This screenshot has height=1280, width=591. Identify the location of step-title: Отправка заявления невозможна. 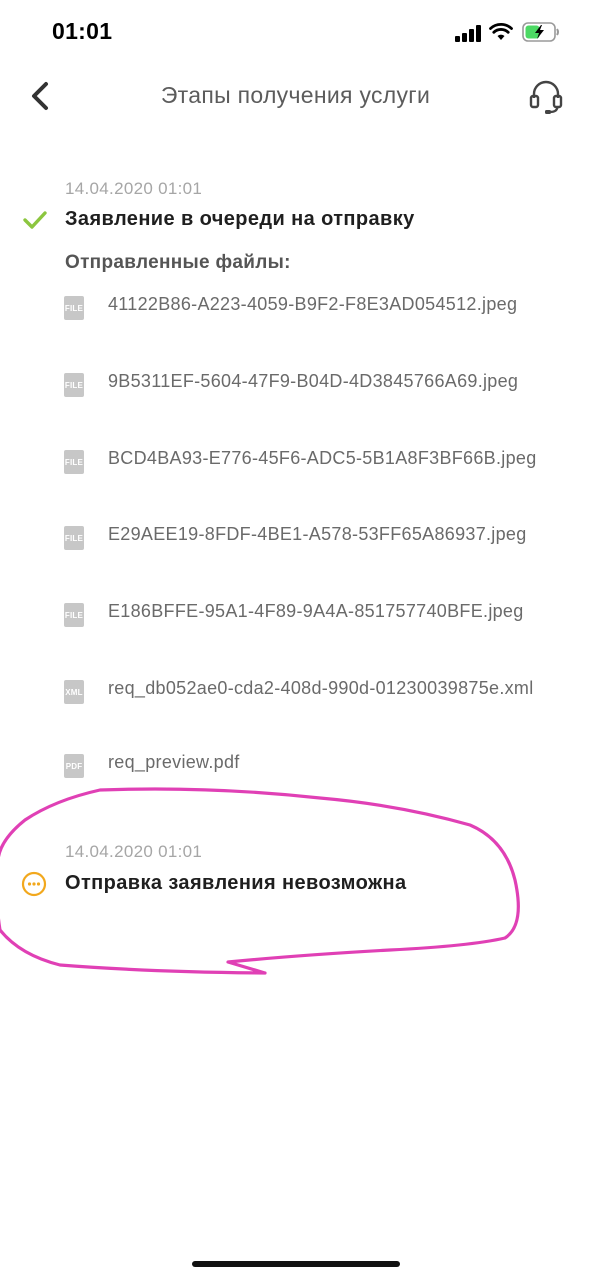
(236, 883).